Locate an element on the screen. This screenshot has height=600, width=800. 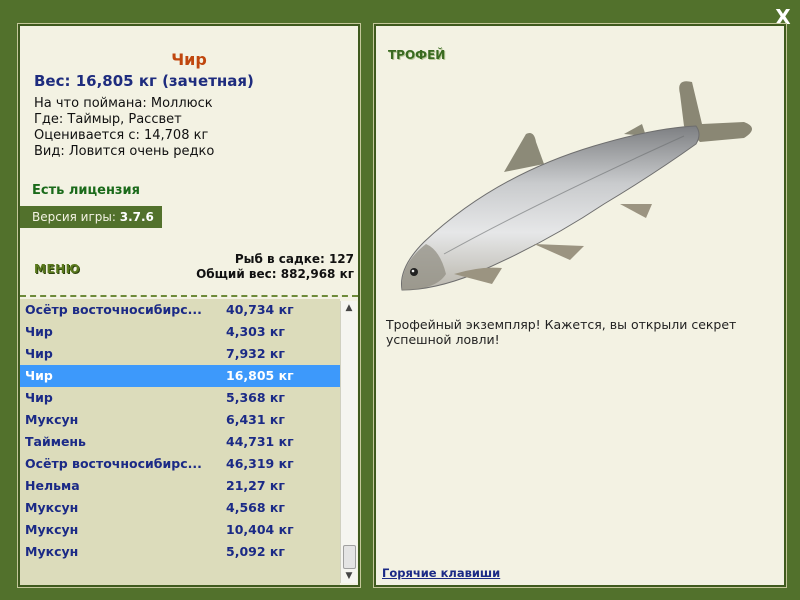
scroll-up-icon: ▲ is located at coordinates (349, 308).